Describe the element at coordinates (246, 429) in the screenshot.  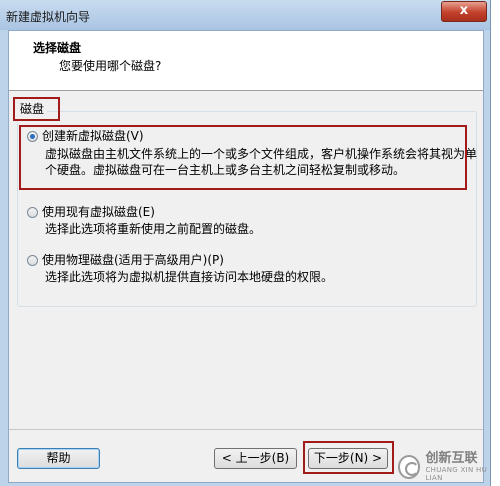
I see `footer-separator` at that location.